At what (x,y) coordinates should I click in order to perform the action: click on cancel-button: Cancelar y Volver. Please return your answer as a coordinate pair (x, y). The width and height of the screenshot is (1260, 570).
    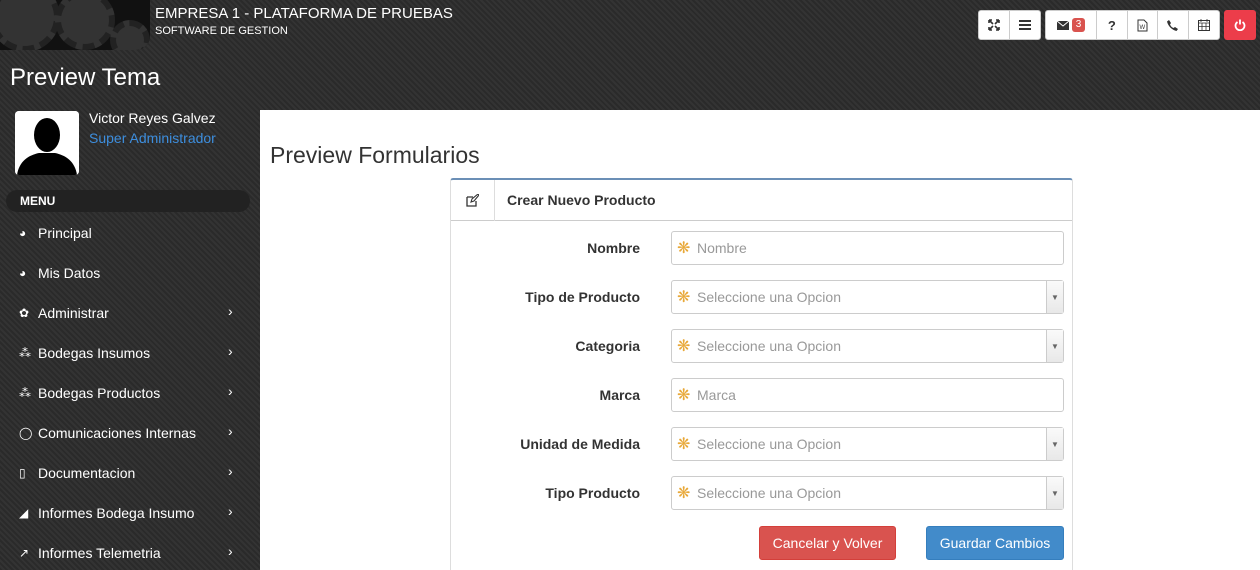
    Looking at the image, I should click on (827, 543).